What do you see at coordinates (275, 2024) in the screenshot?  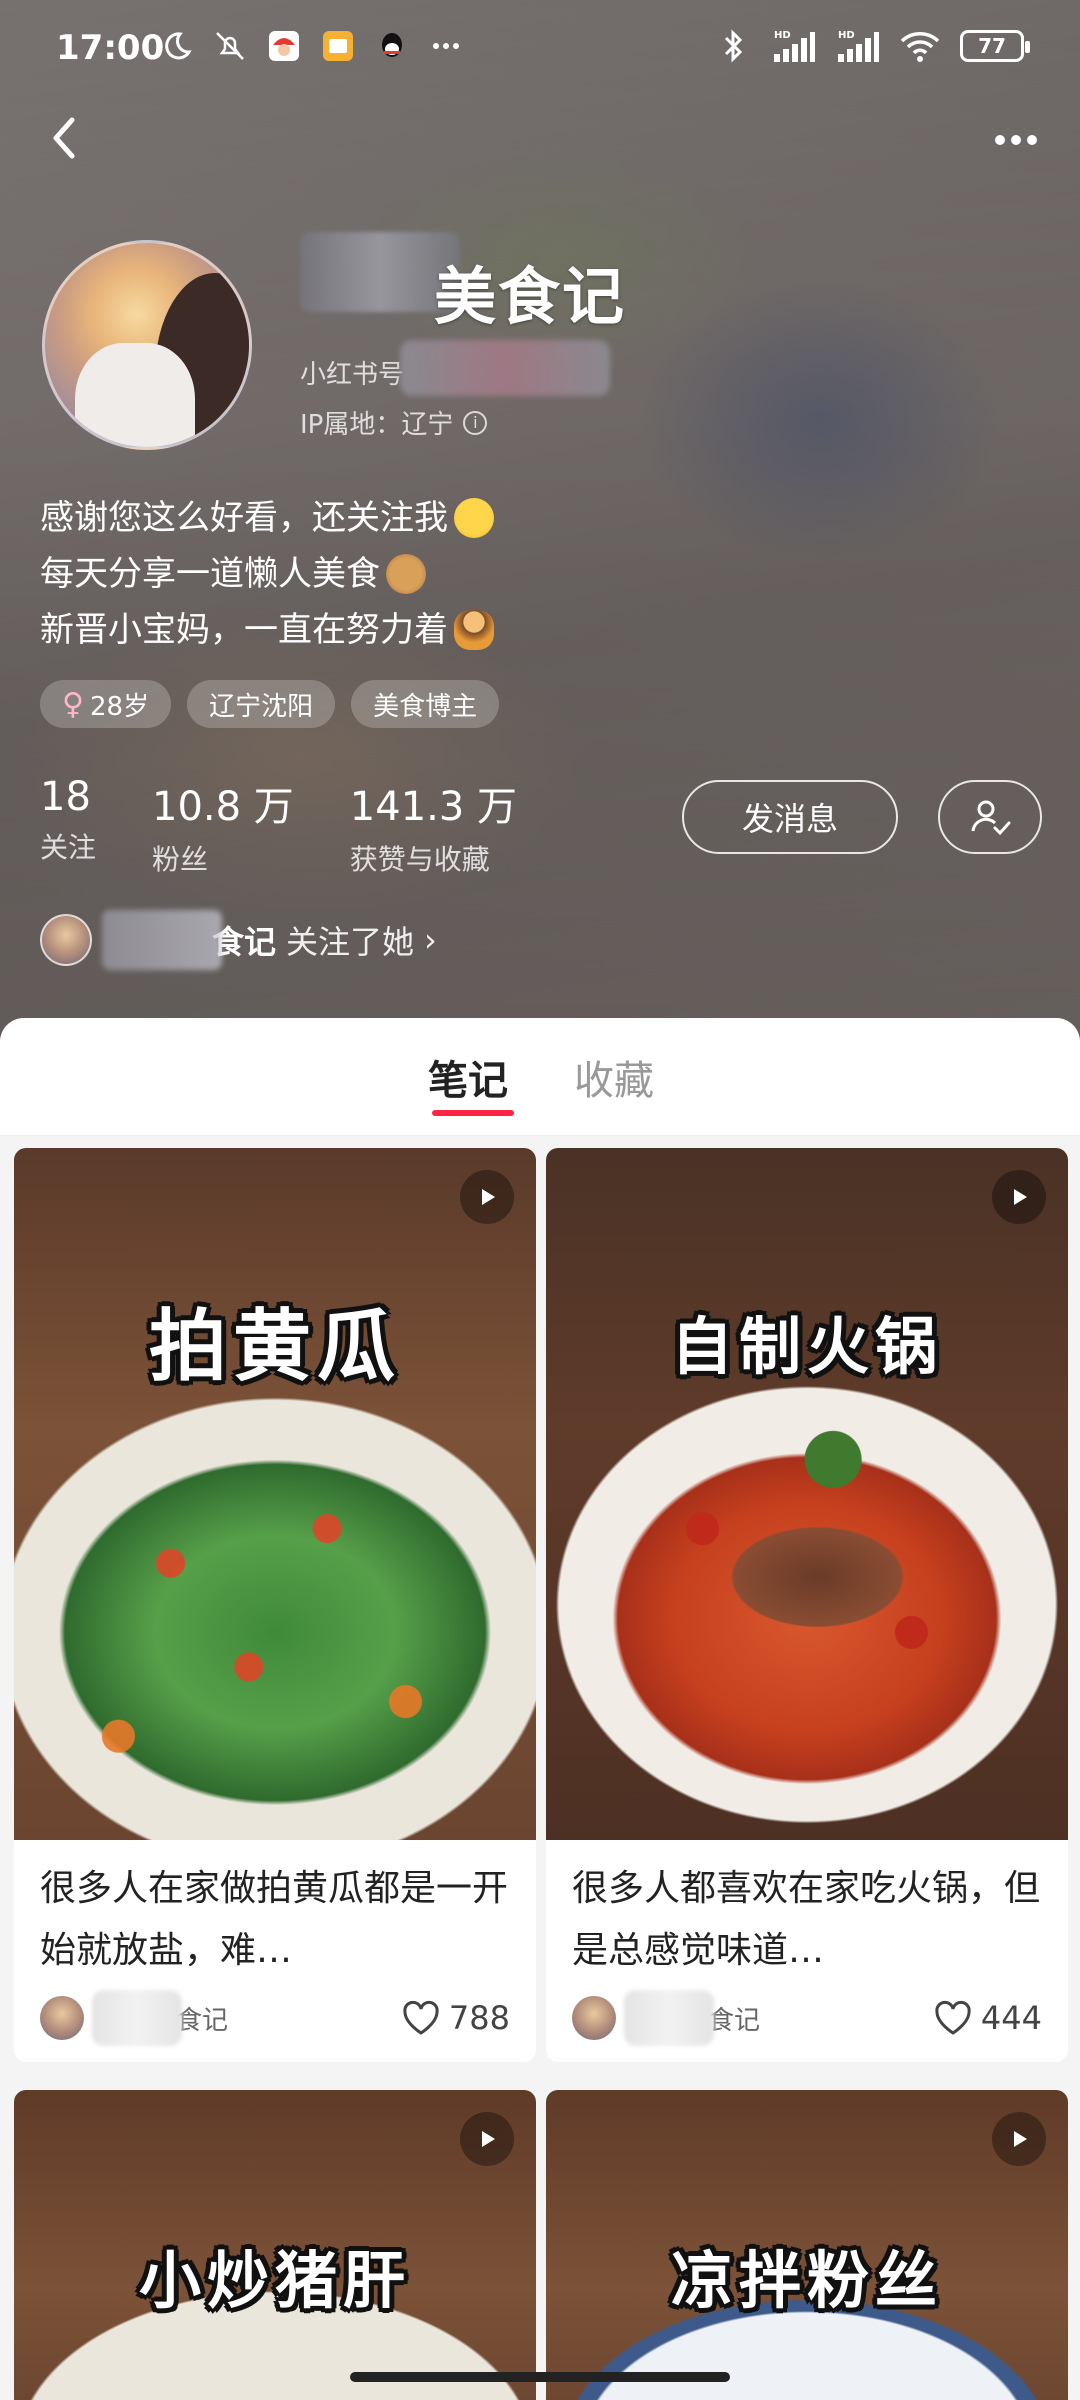 I see `note-footer: 食记 788` at bounding box center [275, 2024].